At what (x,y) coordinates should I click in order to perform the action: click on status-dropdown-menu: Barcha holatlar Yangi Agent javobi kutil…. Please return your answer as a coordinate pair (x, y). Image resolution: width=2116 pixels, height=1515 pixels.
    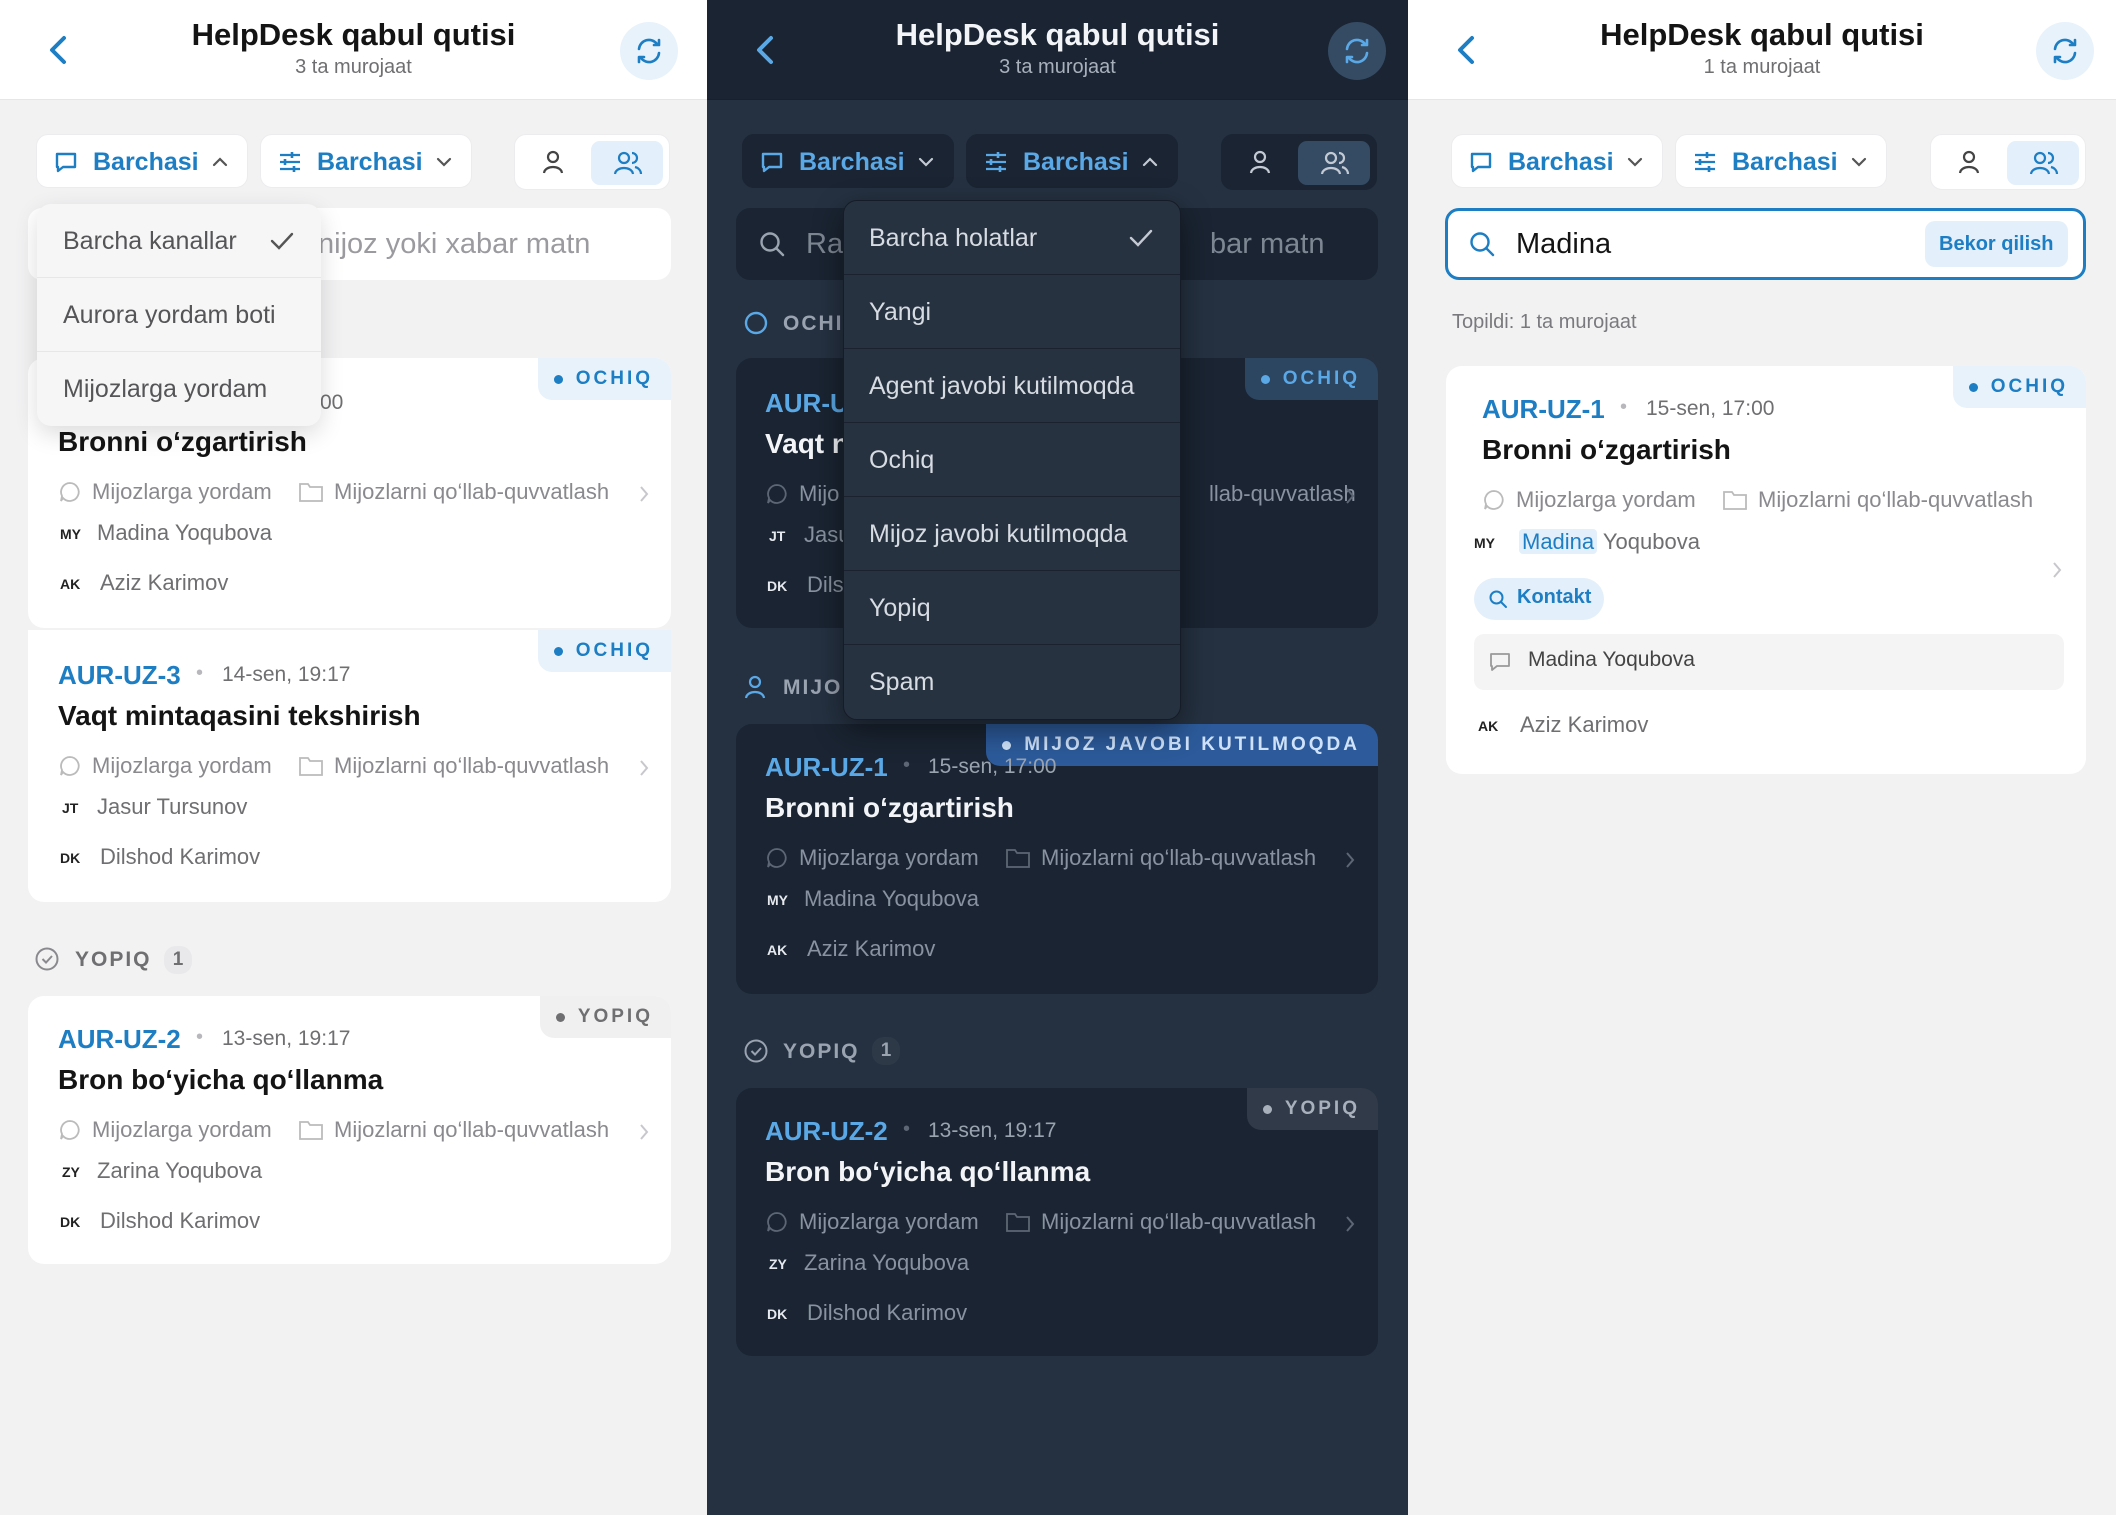
    Looking at the image, I should click on (1012, 460).